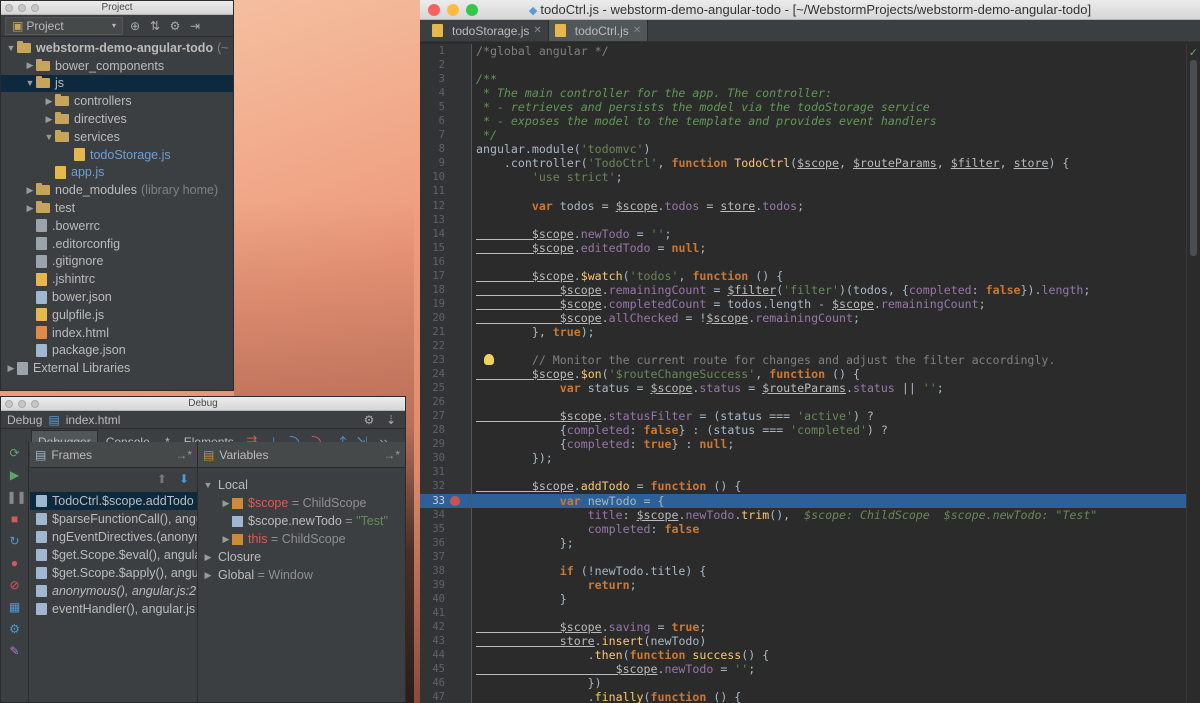  Describe the element at coordinates (15, 475) in the screenshot. I see `resume-icon: ▶` at that location.